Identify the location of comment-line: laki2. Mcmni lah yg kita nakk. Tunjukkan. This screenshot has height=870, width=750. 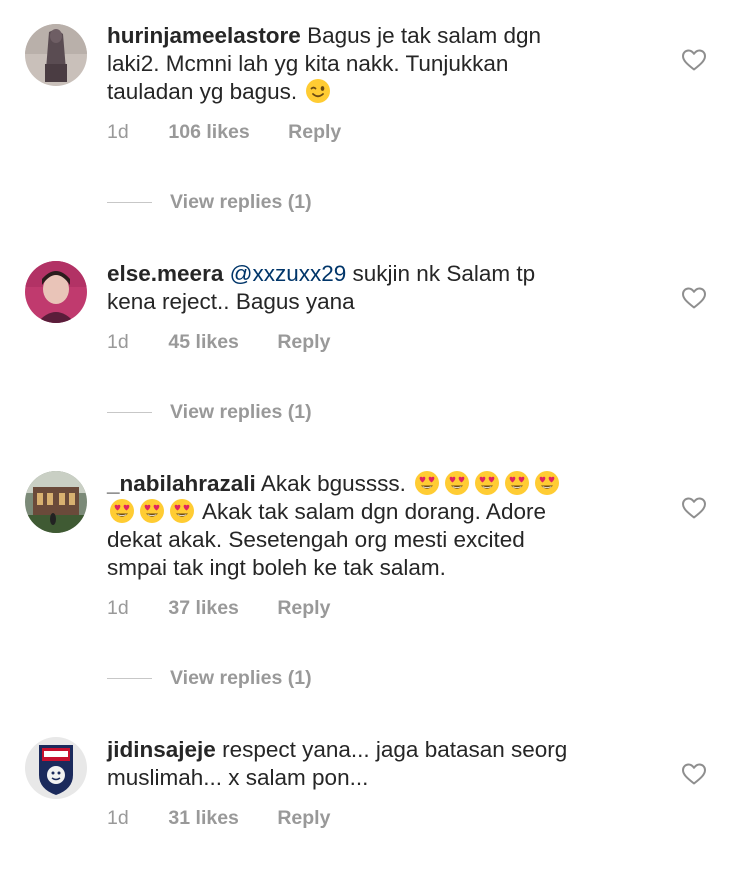
(308, 63).